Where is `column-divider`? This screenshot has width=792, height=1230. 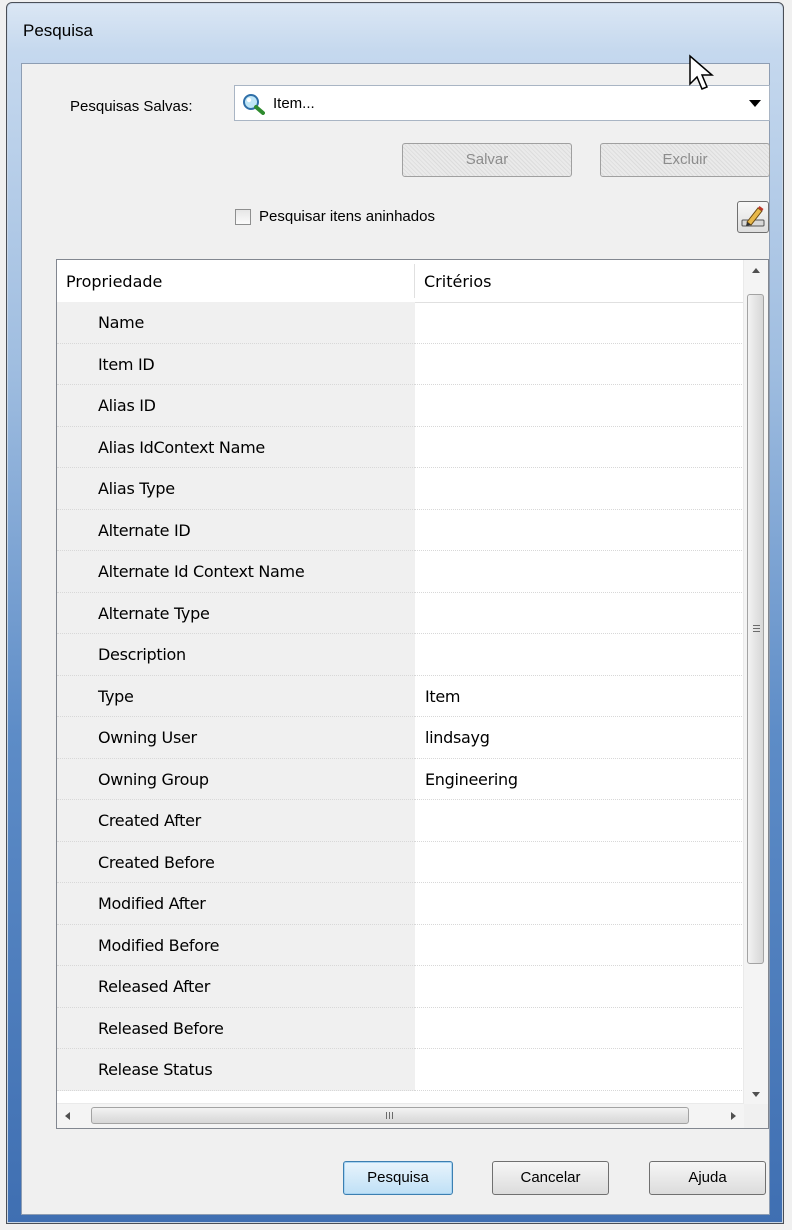 column-divider is located at coordinates (414, 281).